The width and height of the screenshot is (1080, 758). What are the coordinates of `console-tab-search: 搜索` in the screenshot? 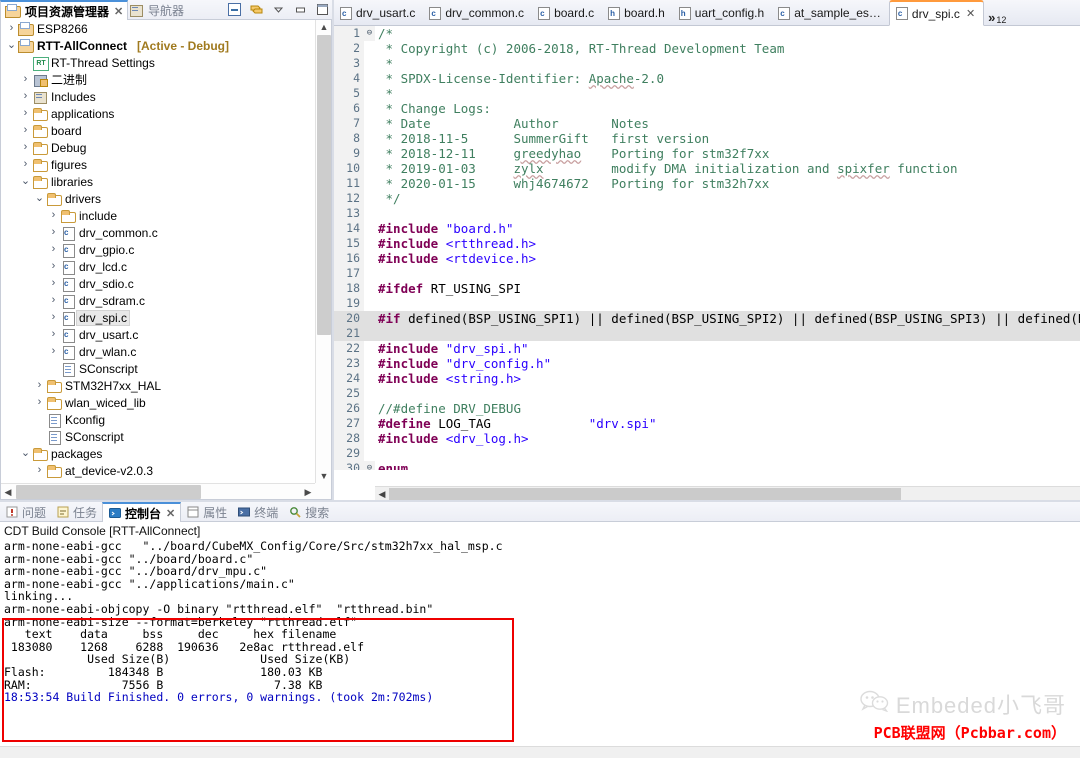 It's located at (308, 512).